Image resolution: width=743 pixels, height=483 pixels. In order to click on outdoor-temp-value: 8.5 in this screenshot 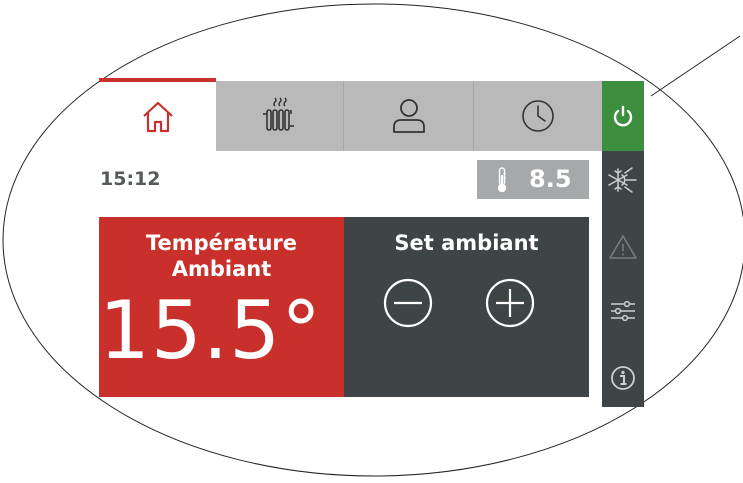, I will do `click(550, 179)`.